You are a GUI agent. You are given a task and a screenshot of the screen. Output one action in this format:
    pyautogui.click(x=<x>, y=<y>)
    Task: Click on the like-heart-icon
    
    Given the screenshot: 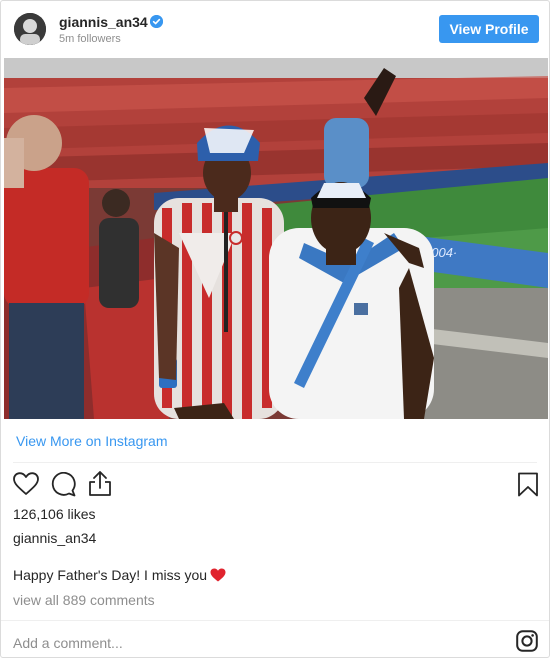 What is the action you would take?
    pyautogui.click(x=26, y=486)
    